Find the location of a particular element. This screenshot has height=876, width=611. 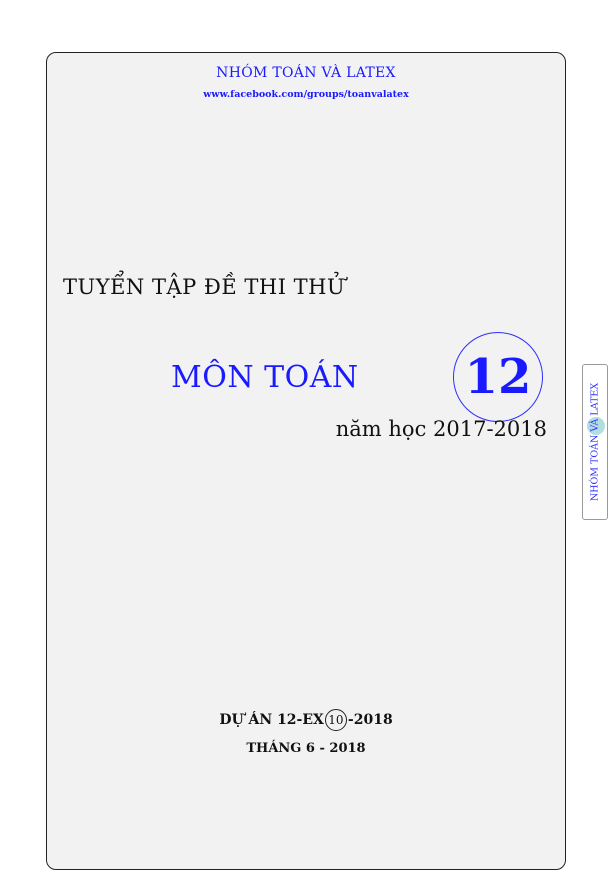

project-prefix: DỰ ÁN 12-EX is located at coordinates (271, 720).